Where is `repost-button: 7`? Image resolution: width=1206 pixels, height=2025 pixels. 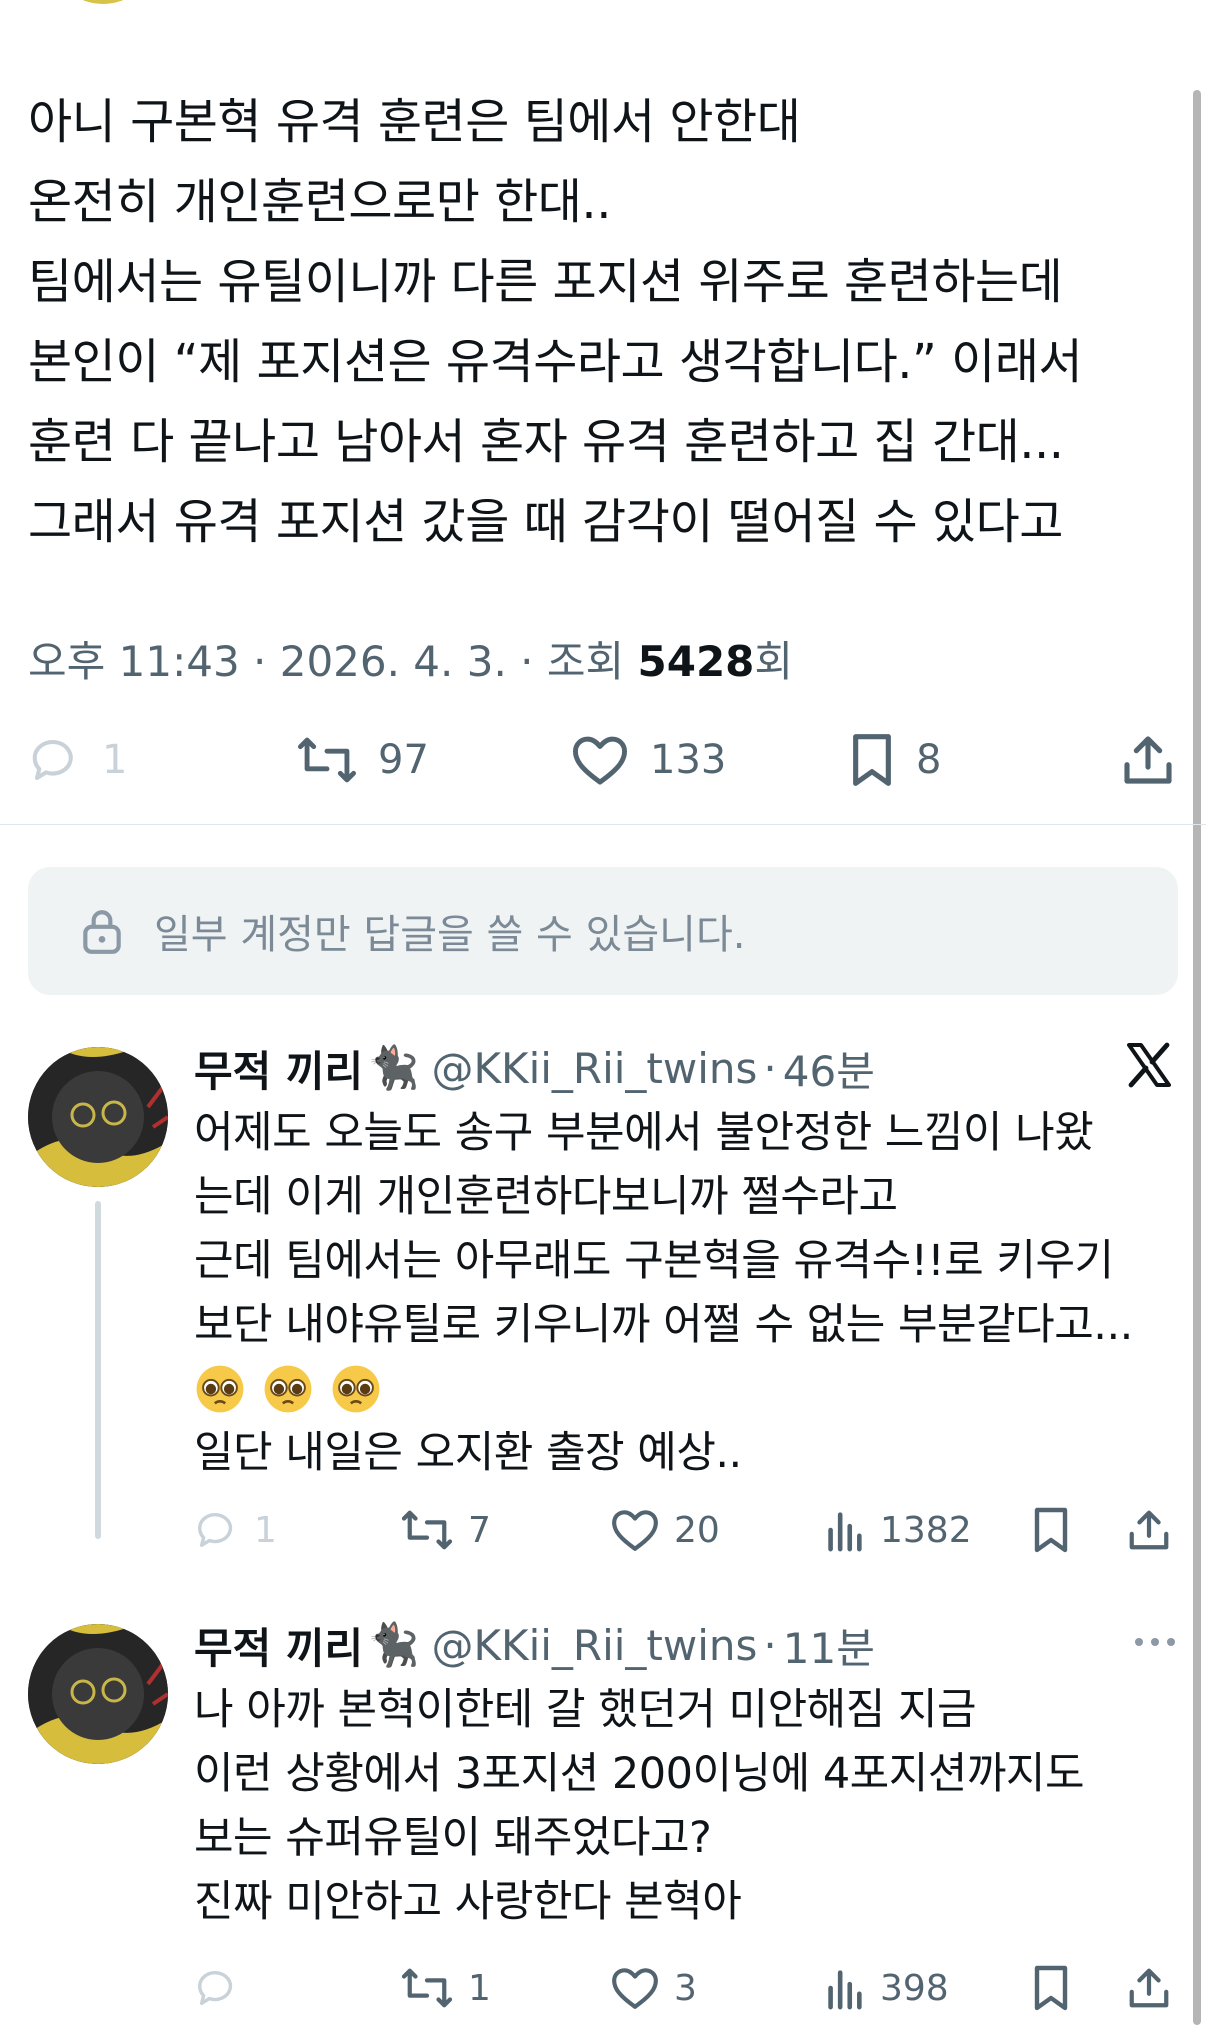
repost-button: 7 is located at coordinates (445, 1530).